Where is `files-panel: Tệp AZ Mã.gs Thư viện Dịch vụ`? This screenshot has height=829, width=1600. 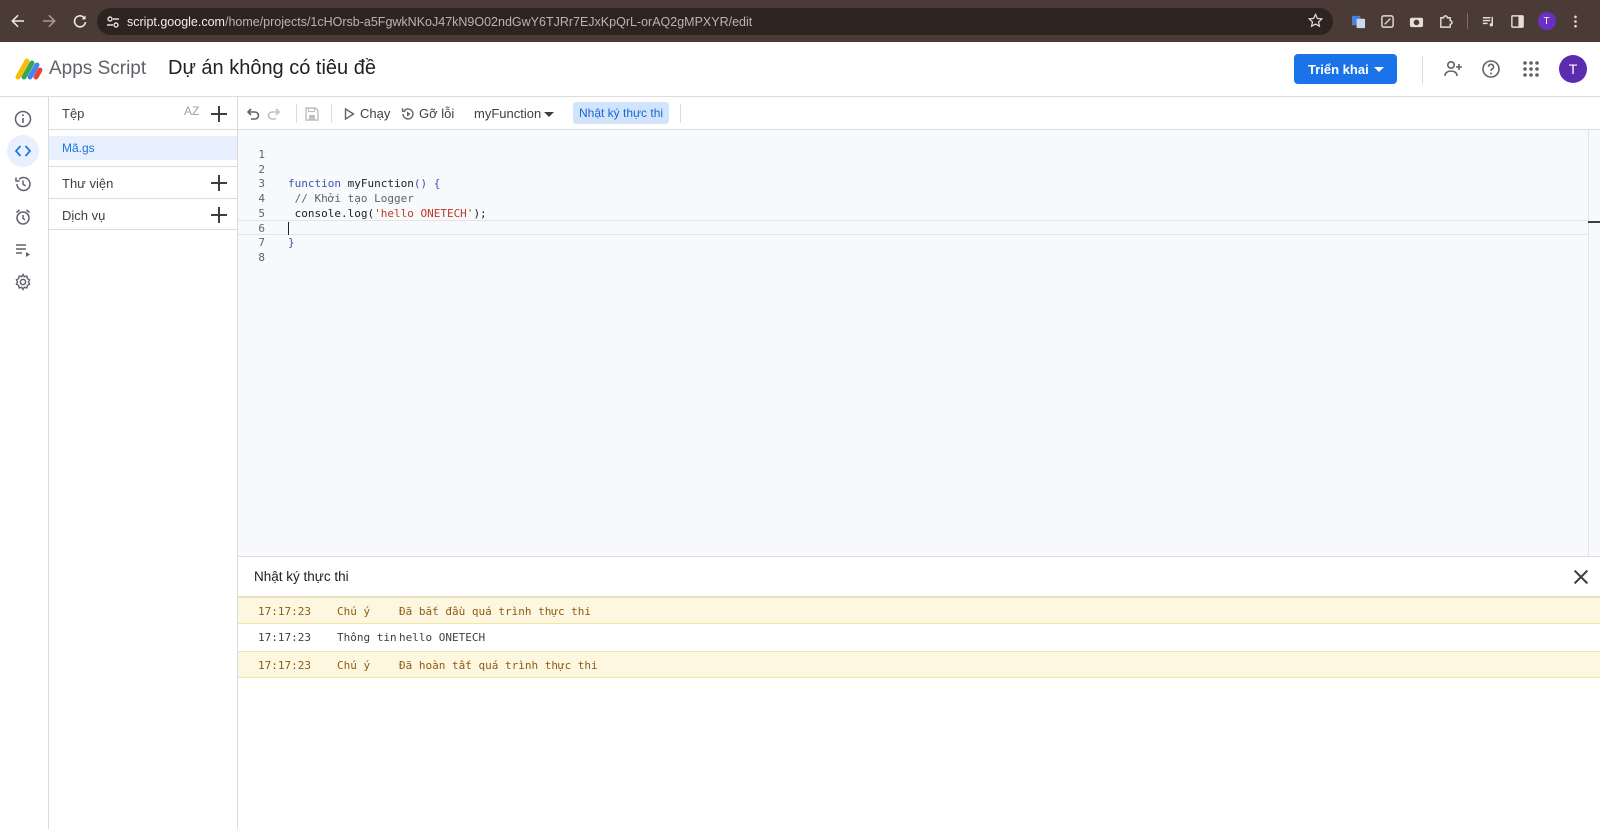
files-panel: Tệp AZ Mã.gs Thư viện Dịch vụ is located at coordinates (143, 463).